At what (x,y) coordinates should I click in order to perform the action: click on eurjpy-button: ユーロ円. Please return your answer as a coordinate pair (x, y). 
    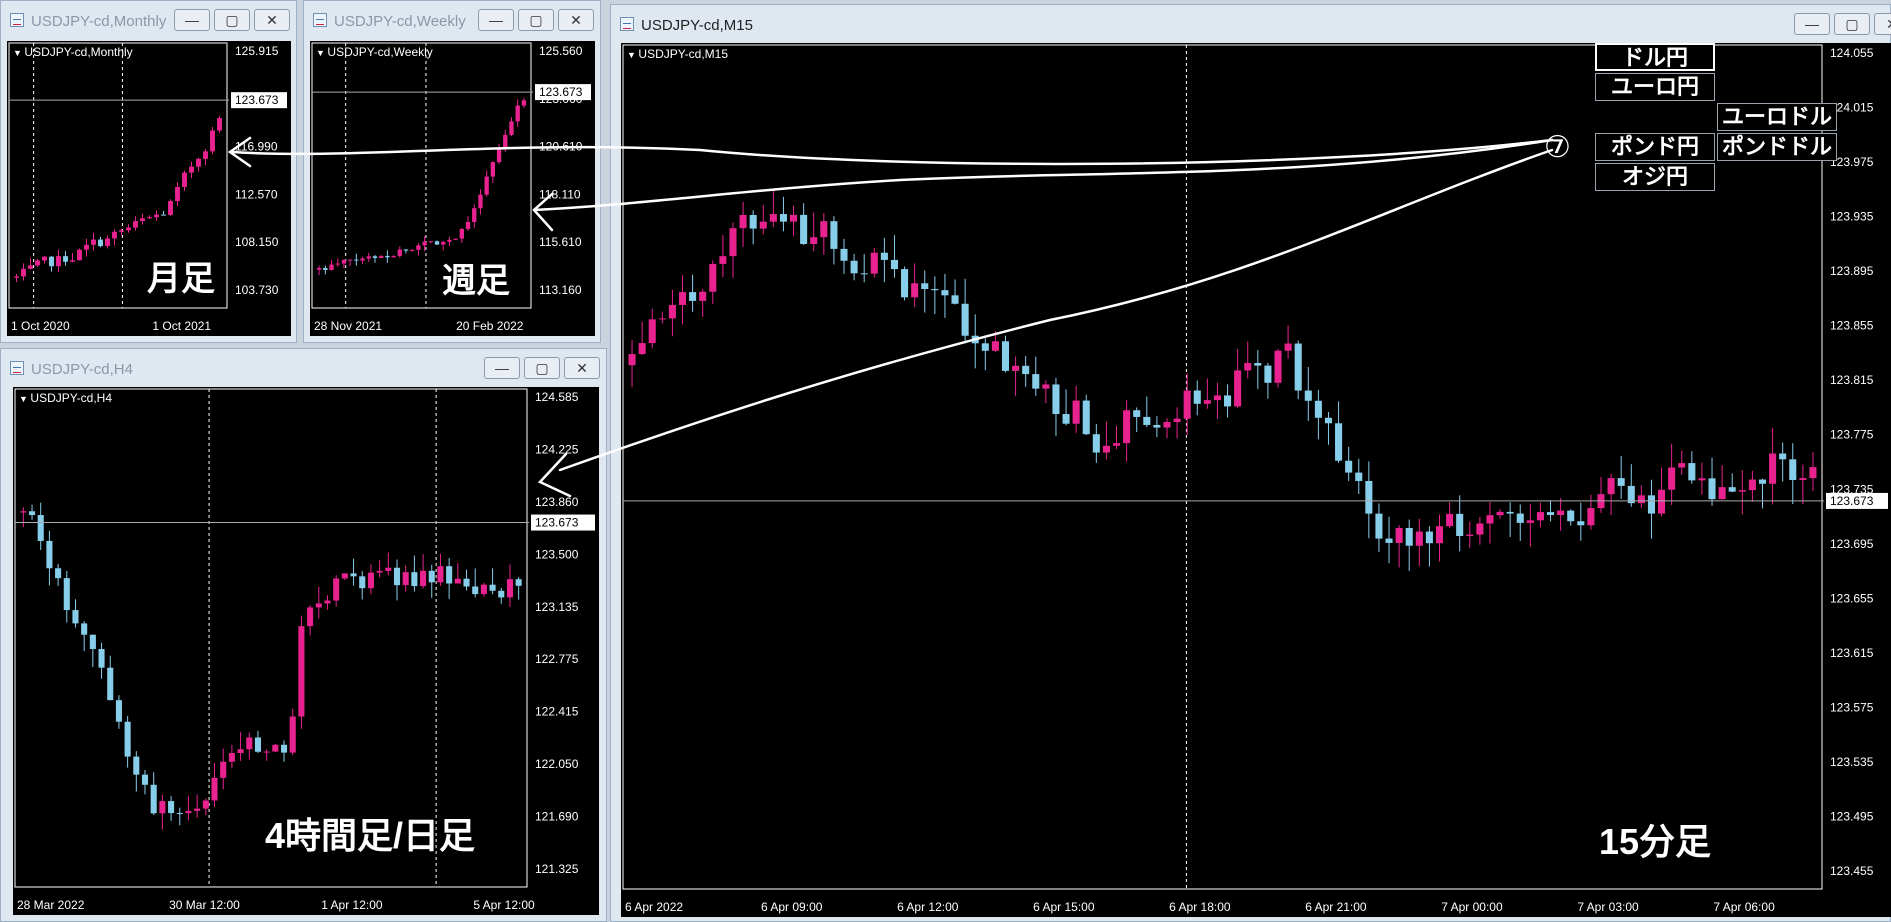
    Looking at the image, I should click on (1655, 87).